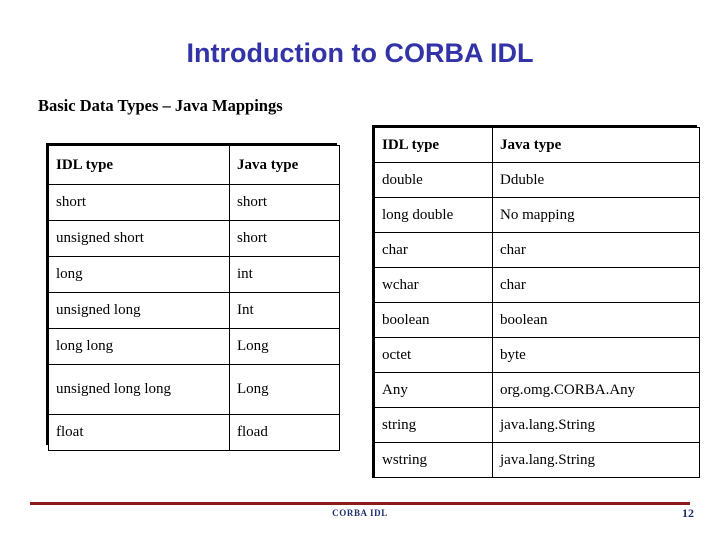 This screenshot has height=540, width=720. What do you see at coordinates (160, 105) in the screenshot?
I see `section-subtitle: Basic Data Types – Java Mappings` at bounding box center [160, 105].